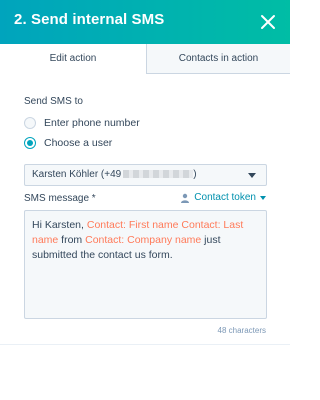  I want to click on radio-enter-phone-number: Enter phone number, so click(82, 123).